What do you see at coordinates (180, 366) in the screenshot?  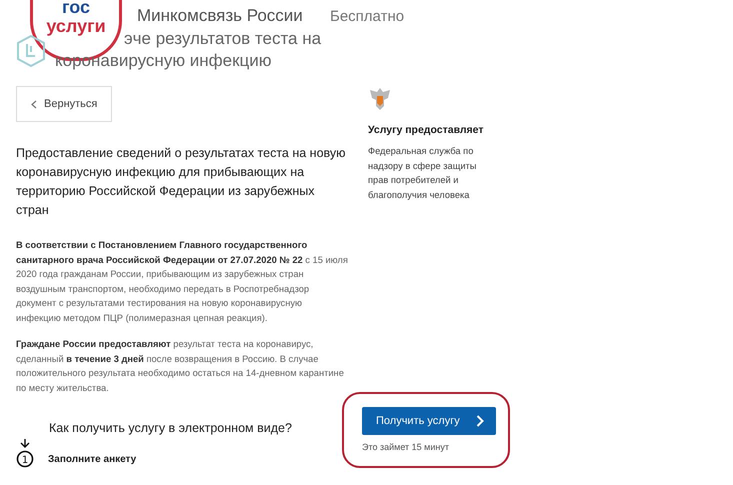 I see `description-paragraph: Граждане России предоставляют результат теста на коронавирус, сделанный в течение 3 дней после возвращения в Россию. В случае положительного результата необходимо остаться на 14-дневном карантине по месту жительства.` at bounding box center [180, 366].